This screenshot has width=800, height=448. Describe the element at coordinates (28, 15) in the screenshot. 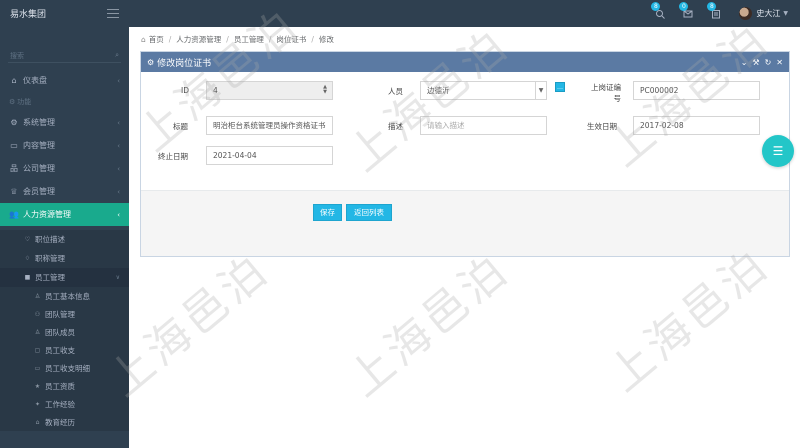

I see `brand-name: 易水集团` at that location.